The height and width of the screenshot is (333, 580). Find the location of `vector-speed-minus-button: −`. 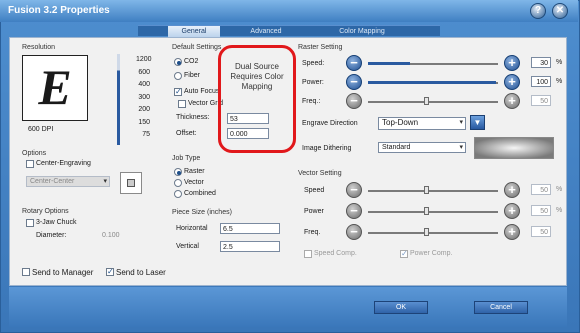

vector-speed-minus-button: − is located at coordinates (354, 190).